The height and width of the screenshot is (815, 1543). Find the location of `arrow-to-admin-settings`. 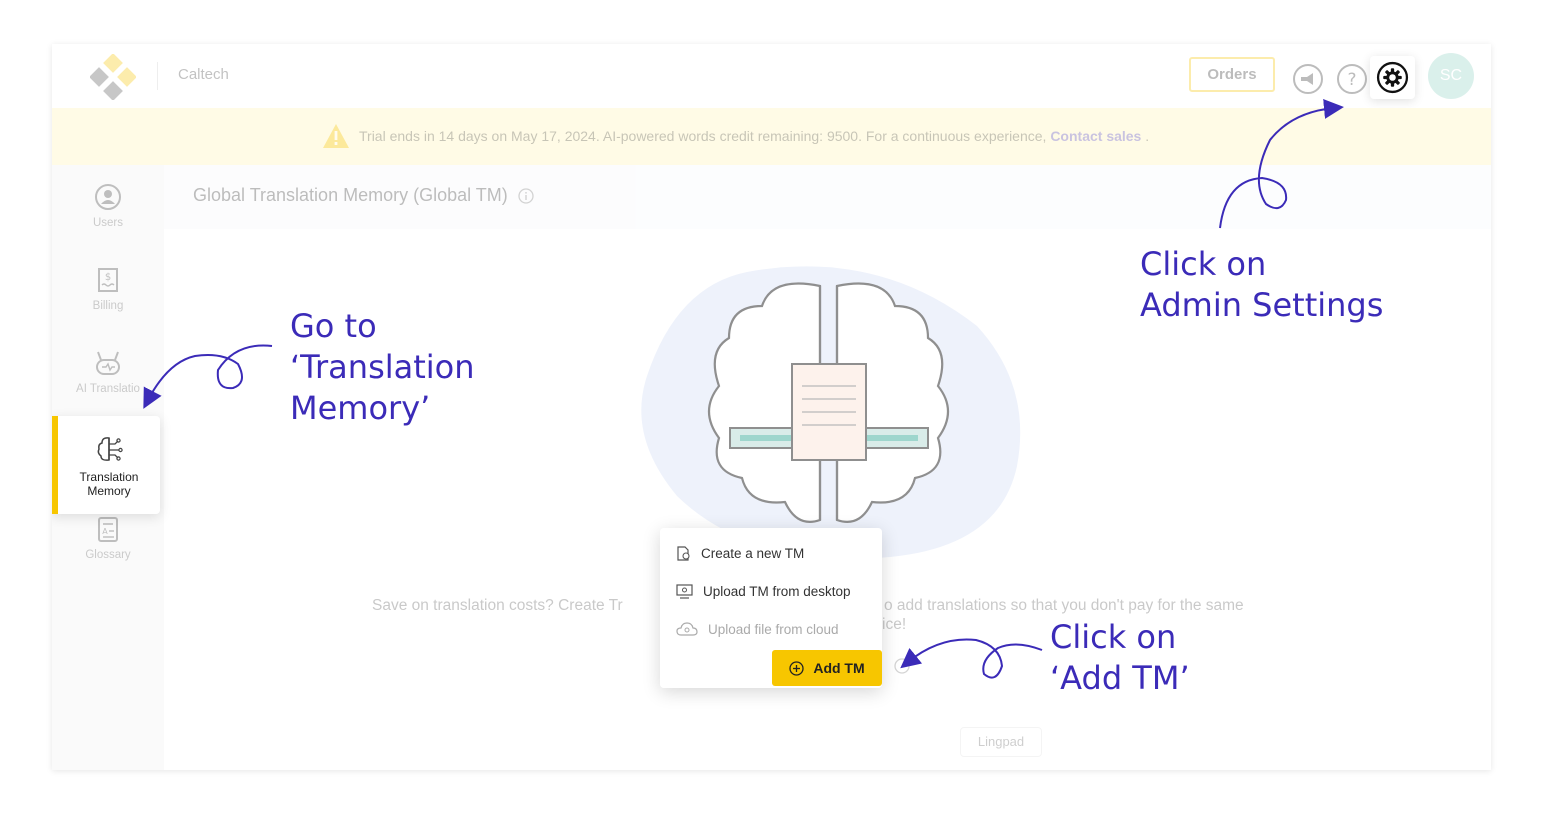

arrow-to-admin-settings is located at coordinates (1281, 163).